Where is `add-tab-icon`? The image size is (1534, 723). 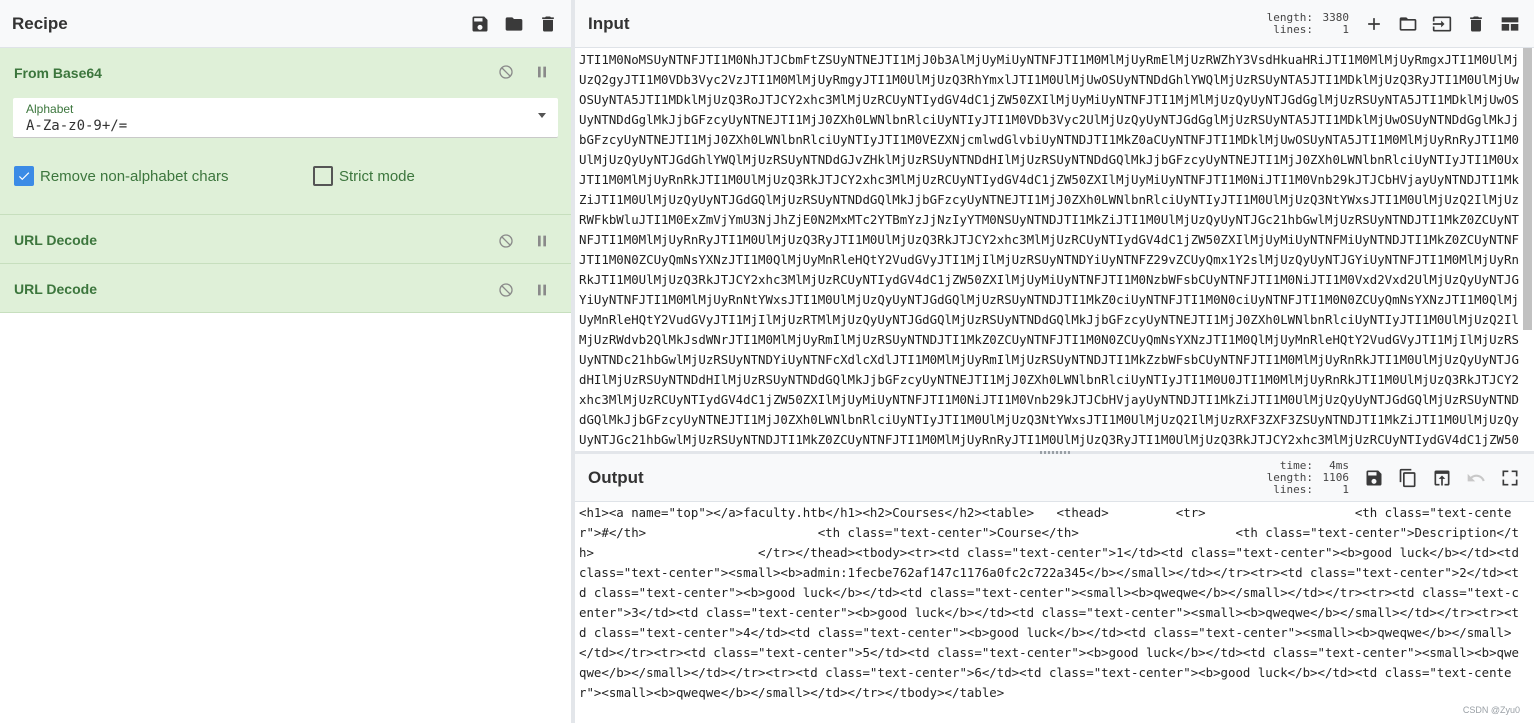
add-tab-icon is located at coordinates (1374, 24).